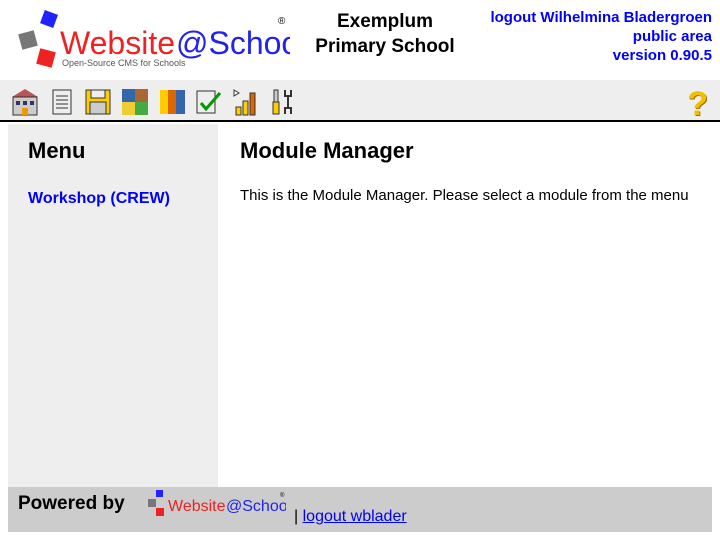  What do you see at coordinates (245, 102) in the screenshot?
I see `statistics-icon` at bounding box center [245, 102].